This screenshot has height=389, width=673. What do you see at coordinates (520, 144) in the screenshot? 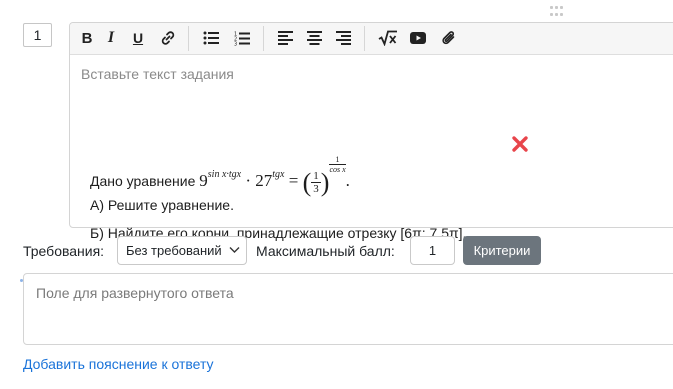
I see `delete-icon` at bounding box center [520, 144].